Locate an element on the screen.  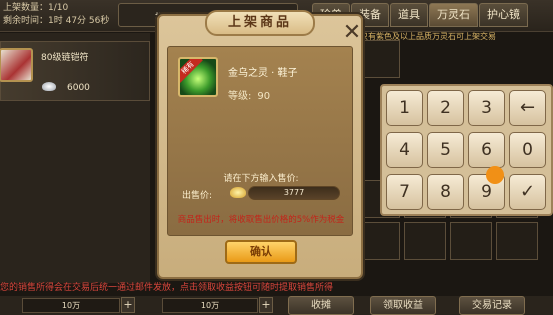
product-icon: 稀有 is located at coordinates (198, 77).